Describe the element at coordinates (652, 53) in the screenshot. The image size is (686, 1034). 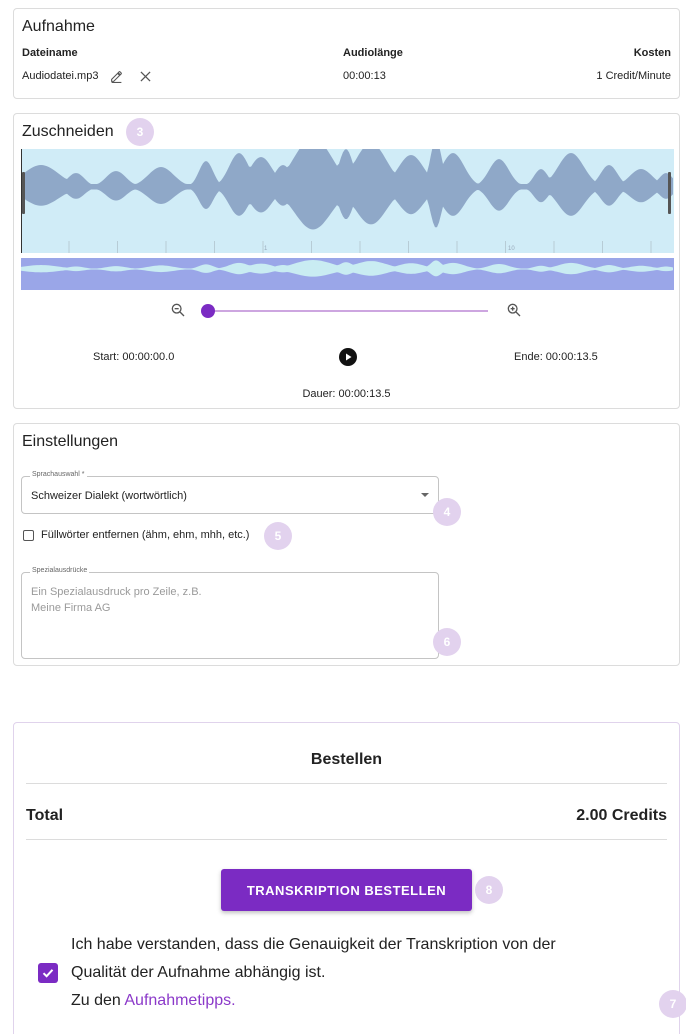
I see `cost-header: Kosten` at that location.